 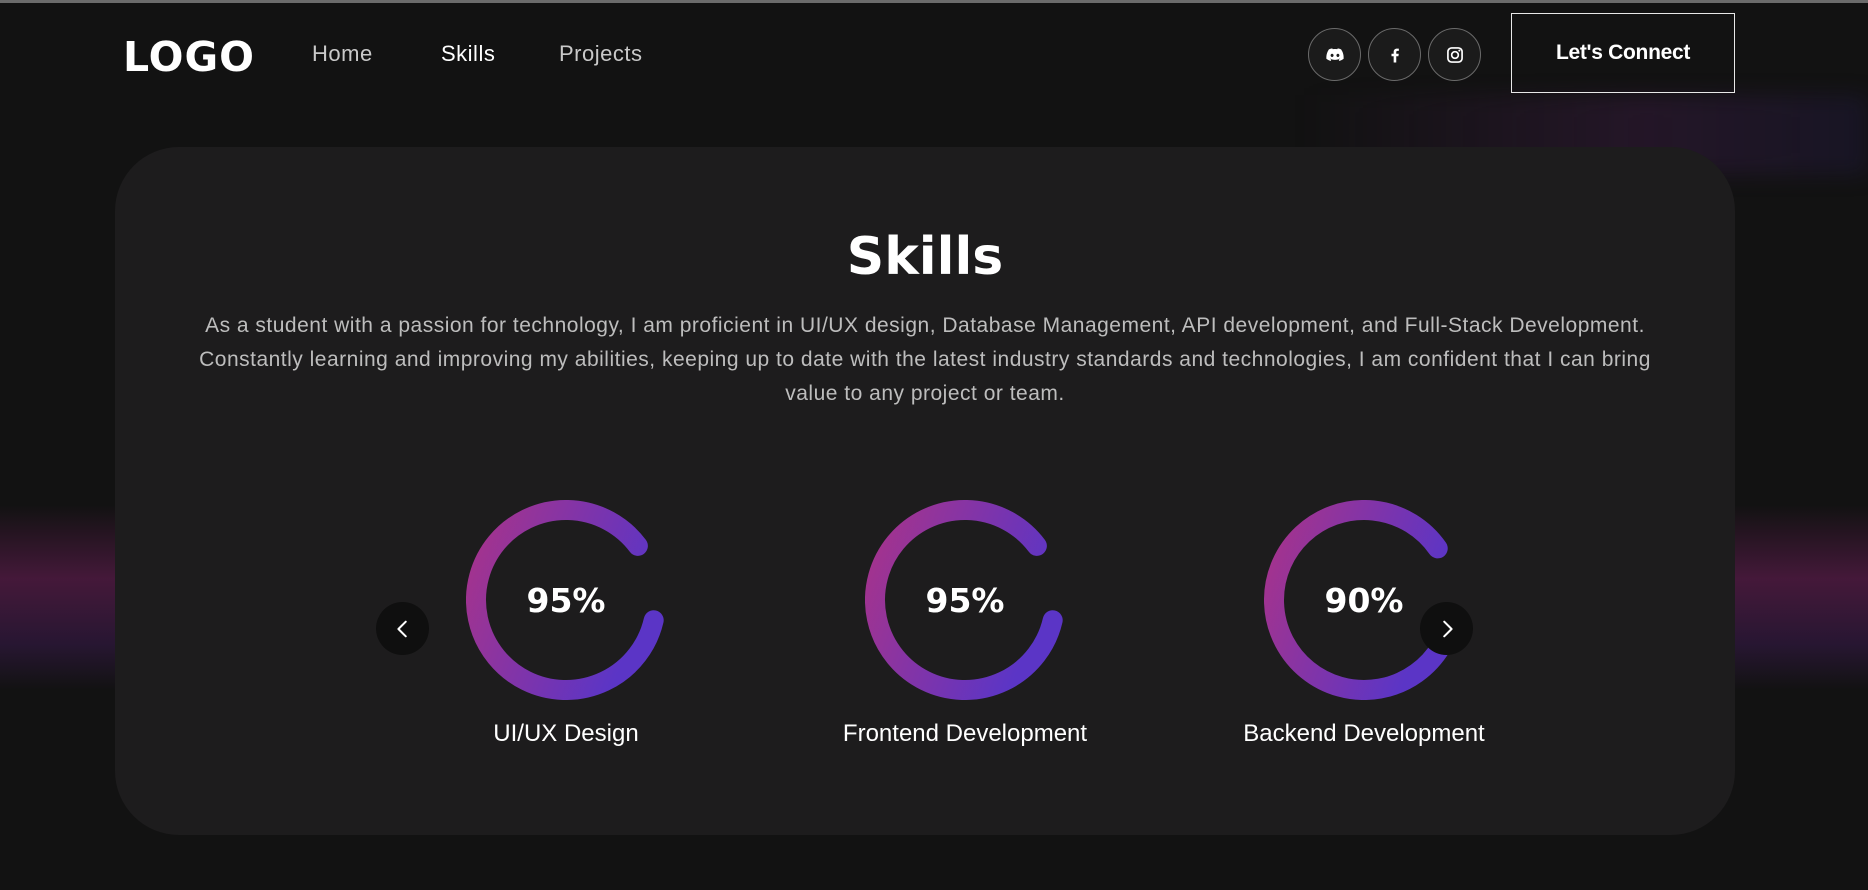 What do you see at coordinates (925, 257) in the screenshot?
I see `skills-title: Skills` at bounding box center [925, 257].